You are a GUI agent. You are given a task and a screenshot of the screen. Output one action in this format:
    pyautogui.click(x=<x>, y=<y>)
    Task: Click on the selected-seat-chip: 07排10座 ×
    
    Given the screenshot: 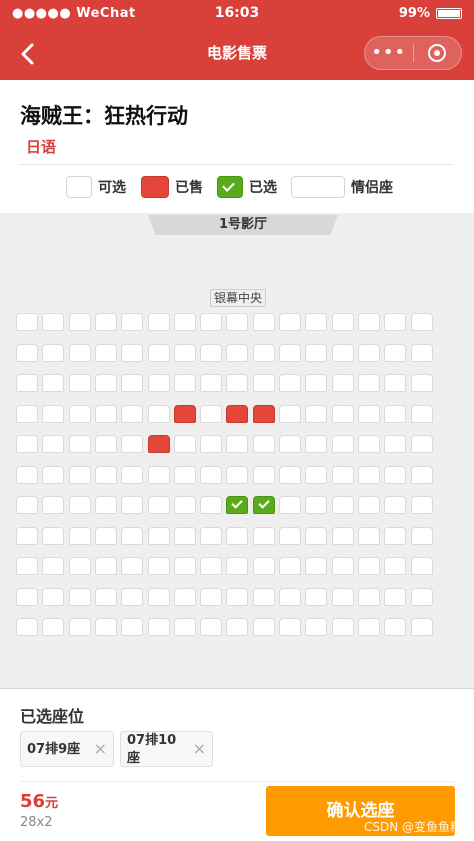 What is the action you would take?
    pyautogui.click(x=166, y=749)
    